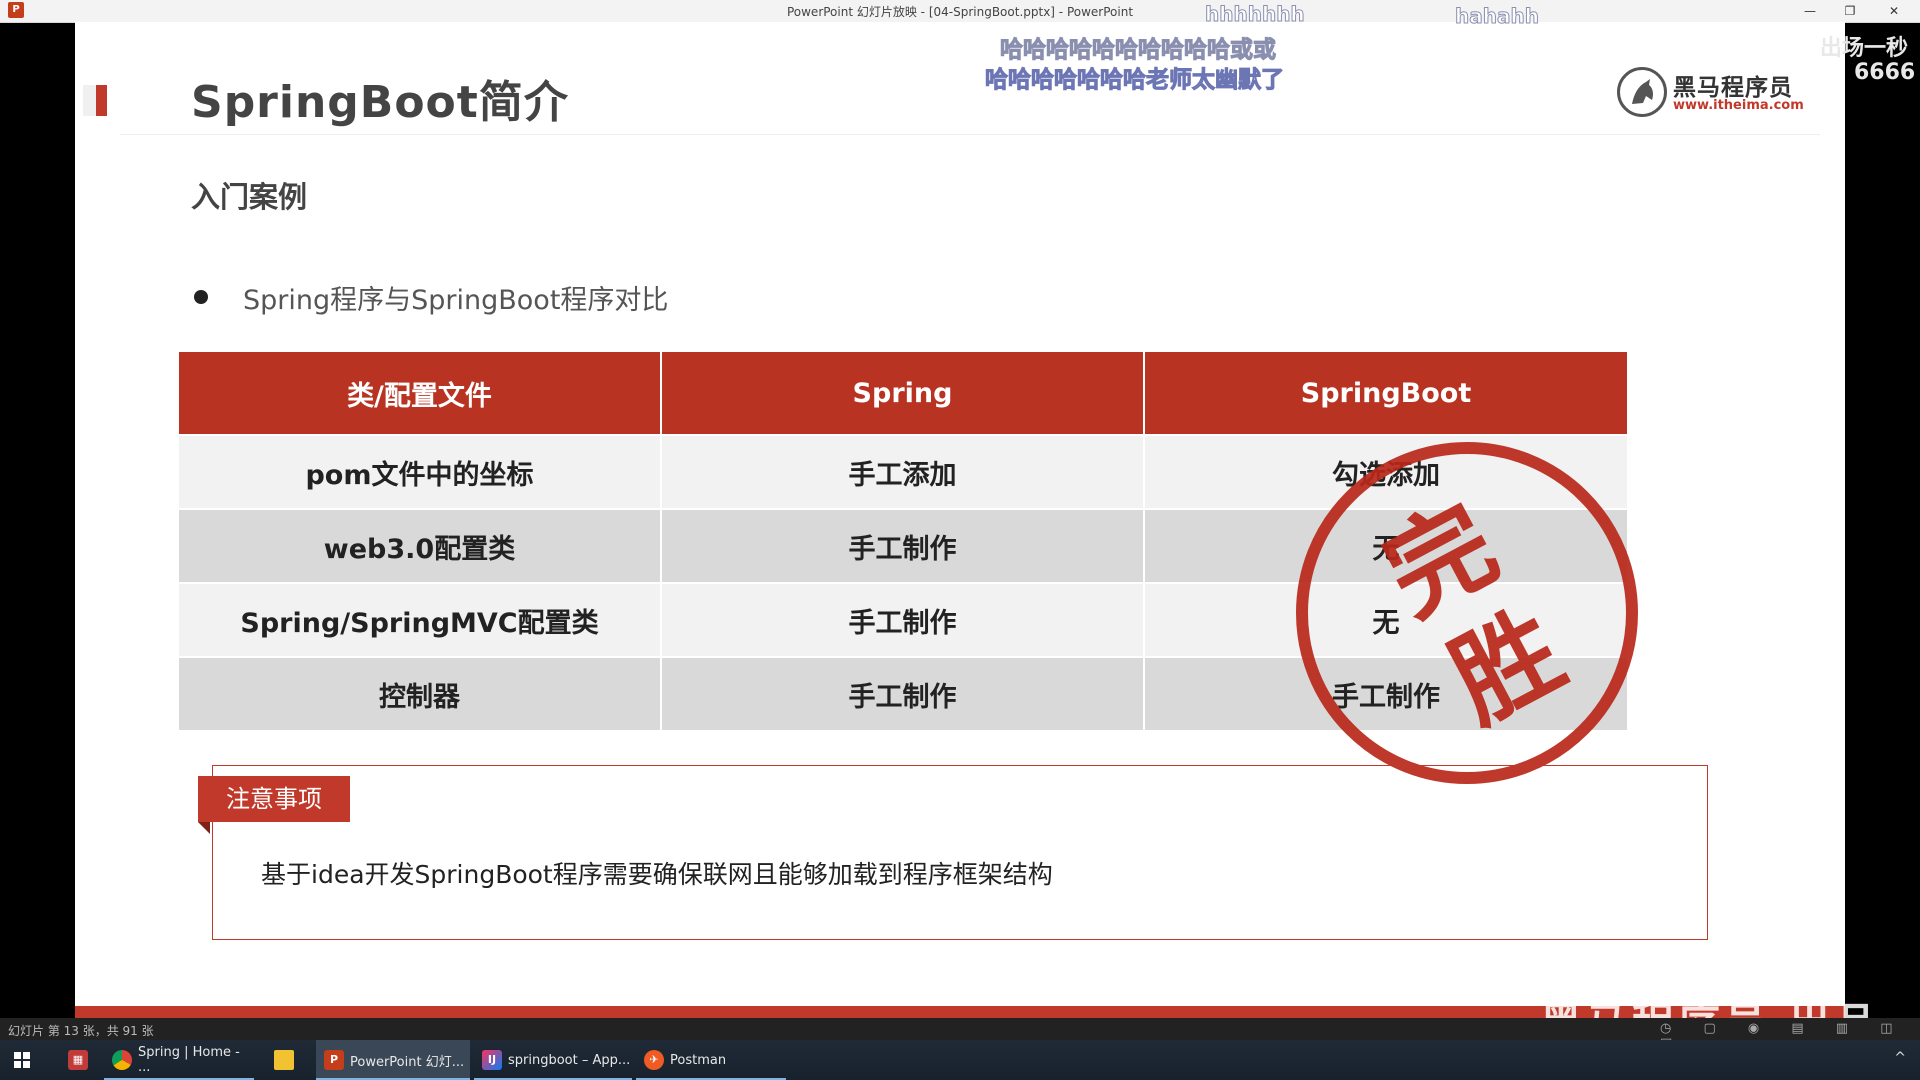  I want to click on bullet-icon, so click(201, 297).